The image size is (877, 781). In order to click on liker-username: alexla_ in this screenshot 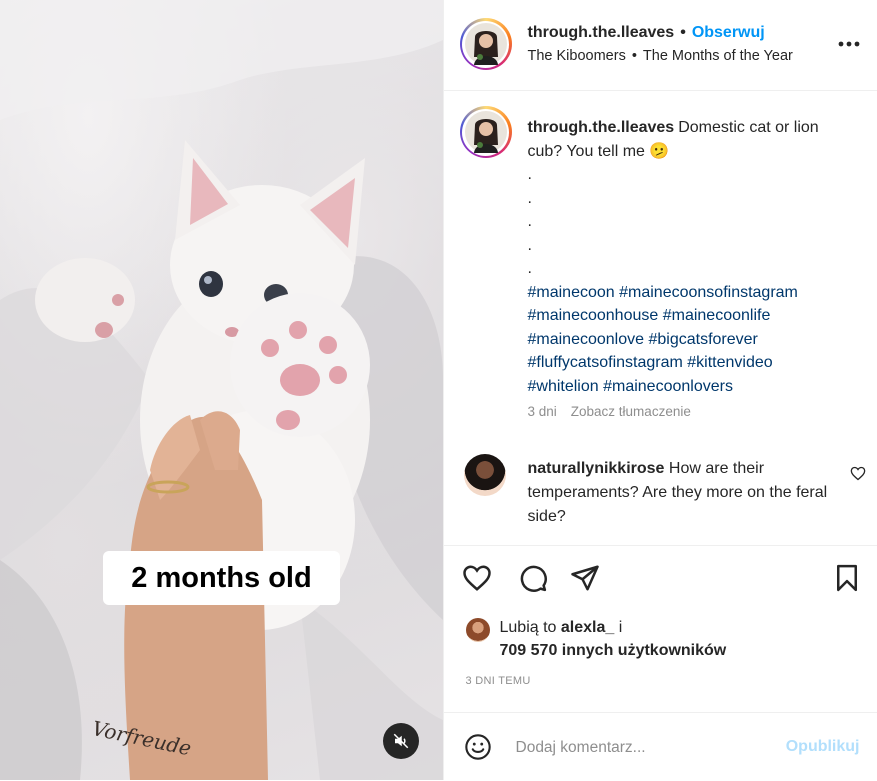, I will do `click(587, 627)`.